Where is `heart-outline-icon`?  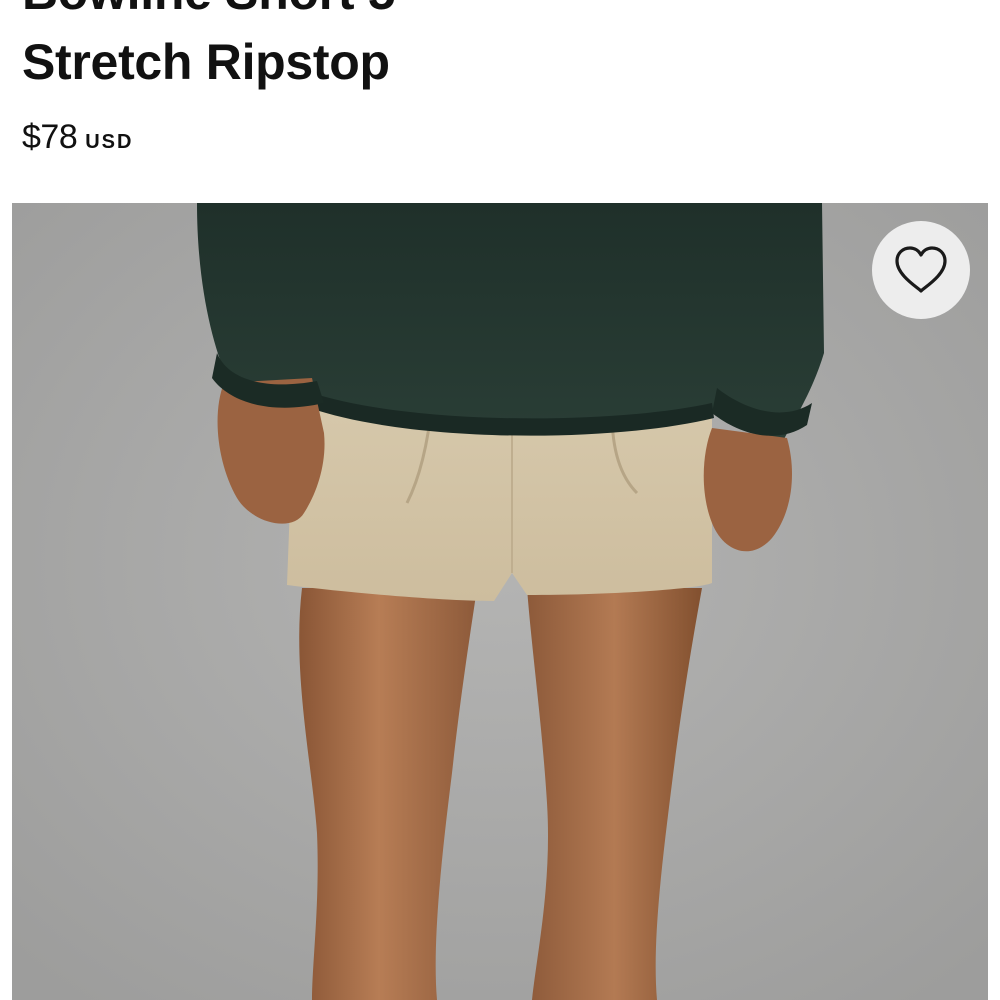
heart-outline-icon is located at coordinates (921, 269).